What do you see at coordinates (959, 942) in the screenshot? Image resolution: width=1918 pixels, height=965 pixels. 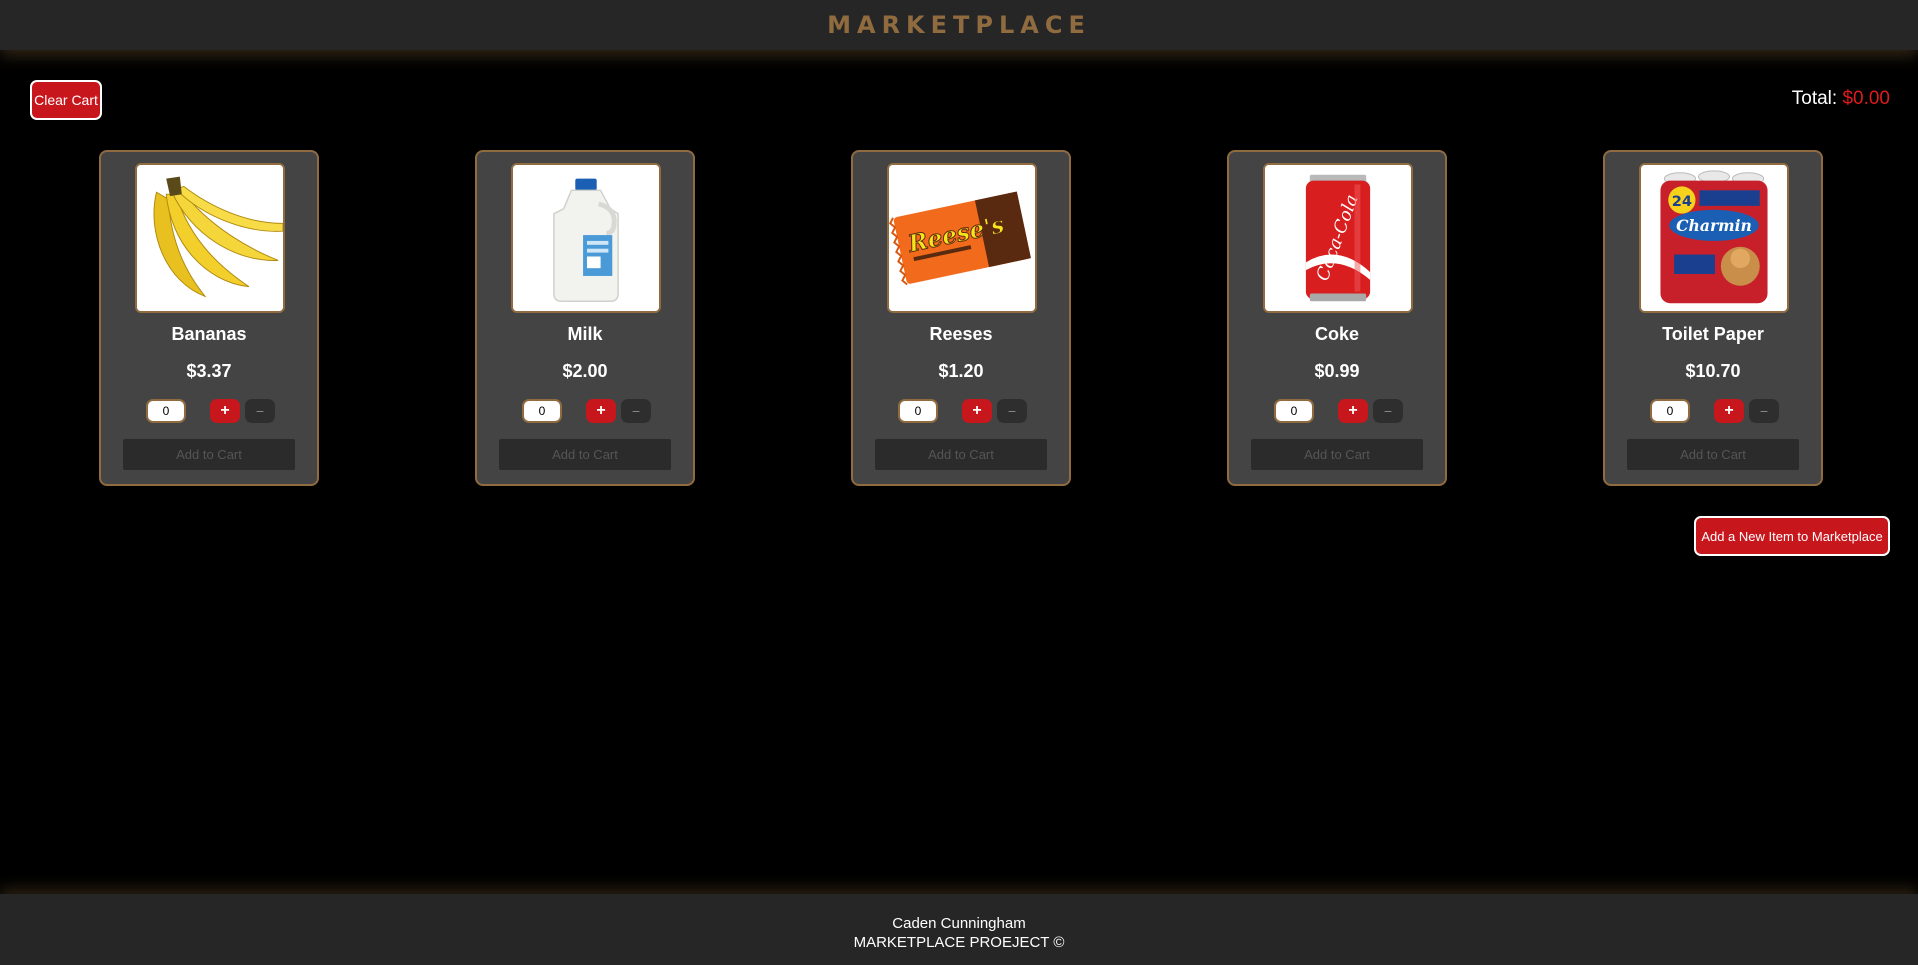 I see `footer-project: MARKETPLACE PROEJECT ©` at bounding box center [959, 942].